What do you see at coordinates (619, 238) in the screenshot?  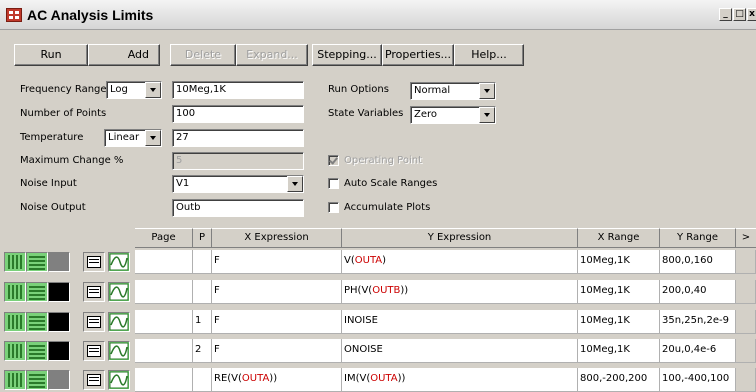 I see `column-header-x-range: X Range` at bounding box center [619, 238].